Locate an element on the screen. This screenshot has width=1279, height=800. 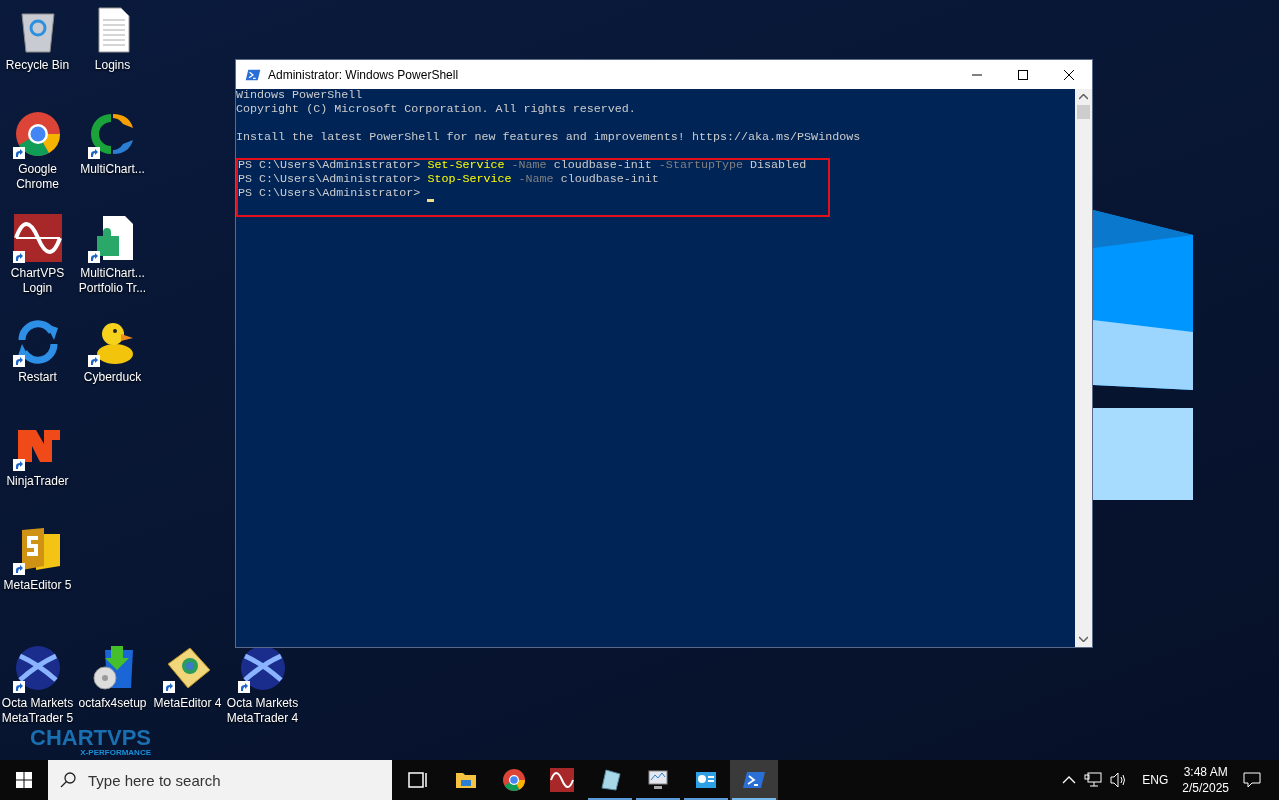
message-icon is located at coordinates (1252, 780).